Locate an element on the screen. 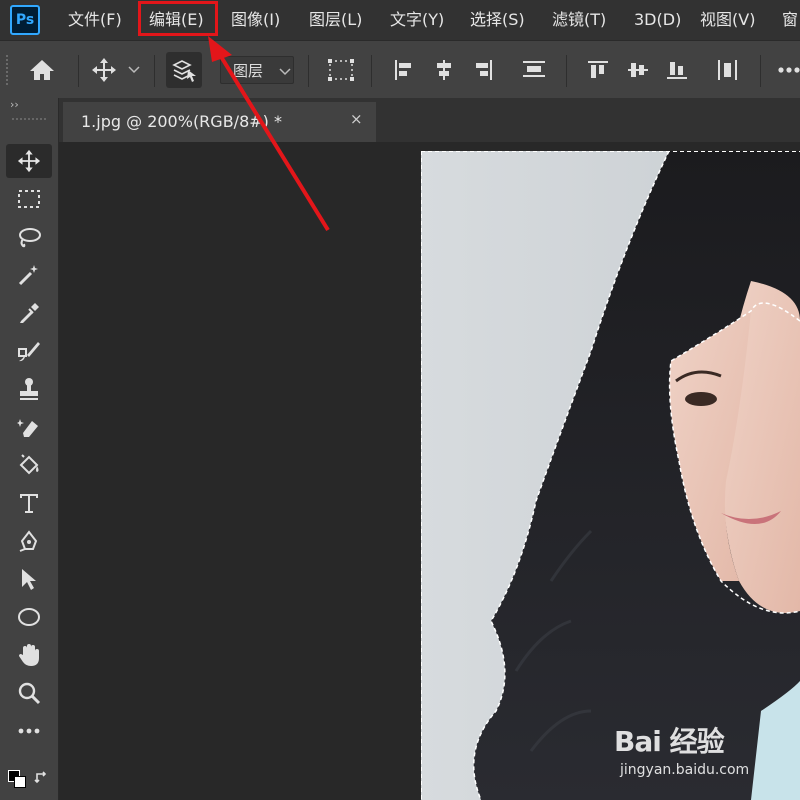  arrow-head-icon is located at coordinates (220, 49).